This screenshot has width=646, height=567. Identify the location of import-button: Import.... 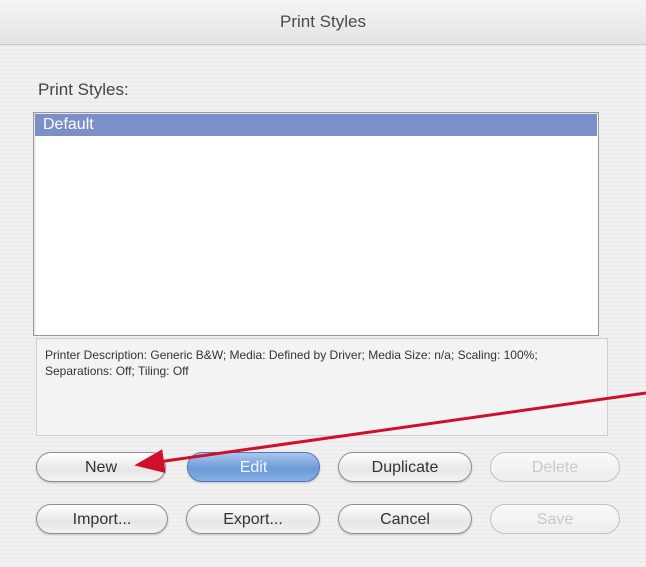
(102, 519).